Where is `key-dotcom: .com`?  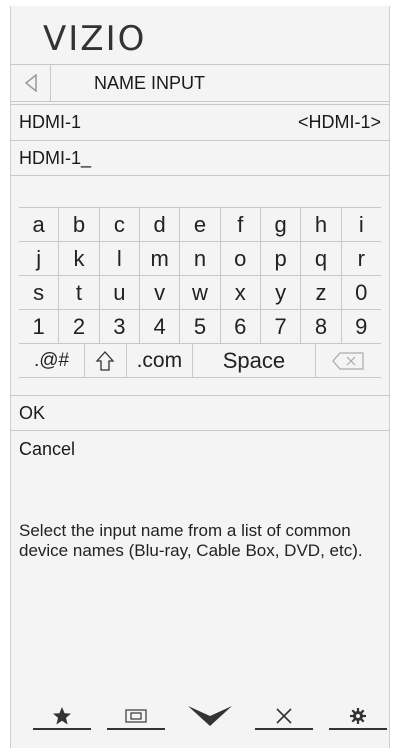
key-dotcom: .com is located at coordinates (160, 360).